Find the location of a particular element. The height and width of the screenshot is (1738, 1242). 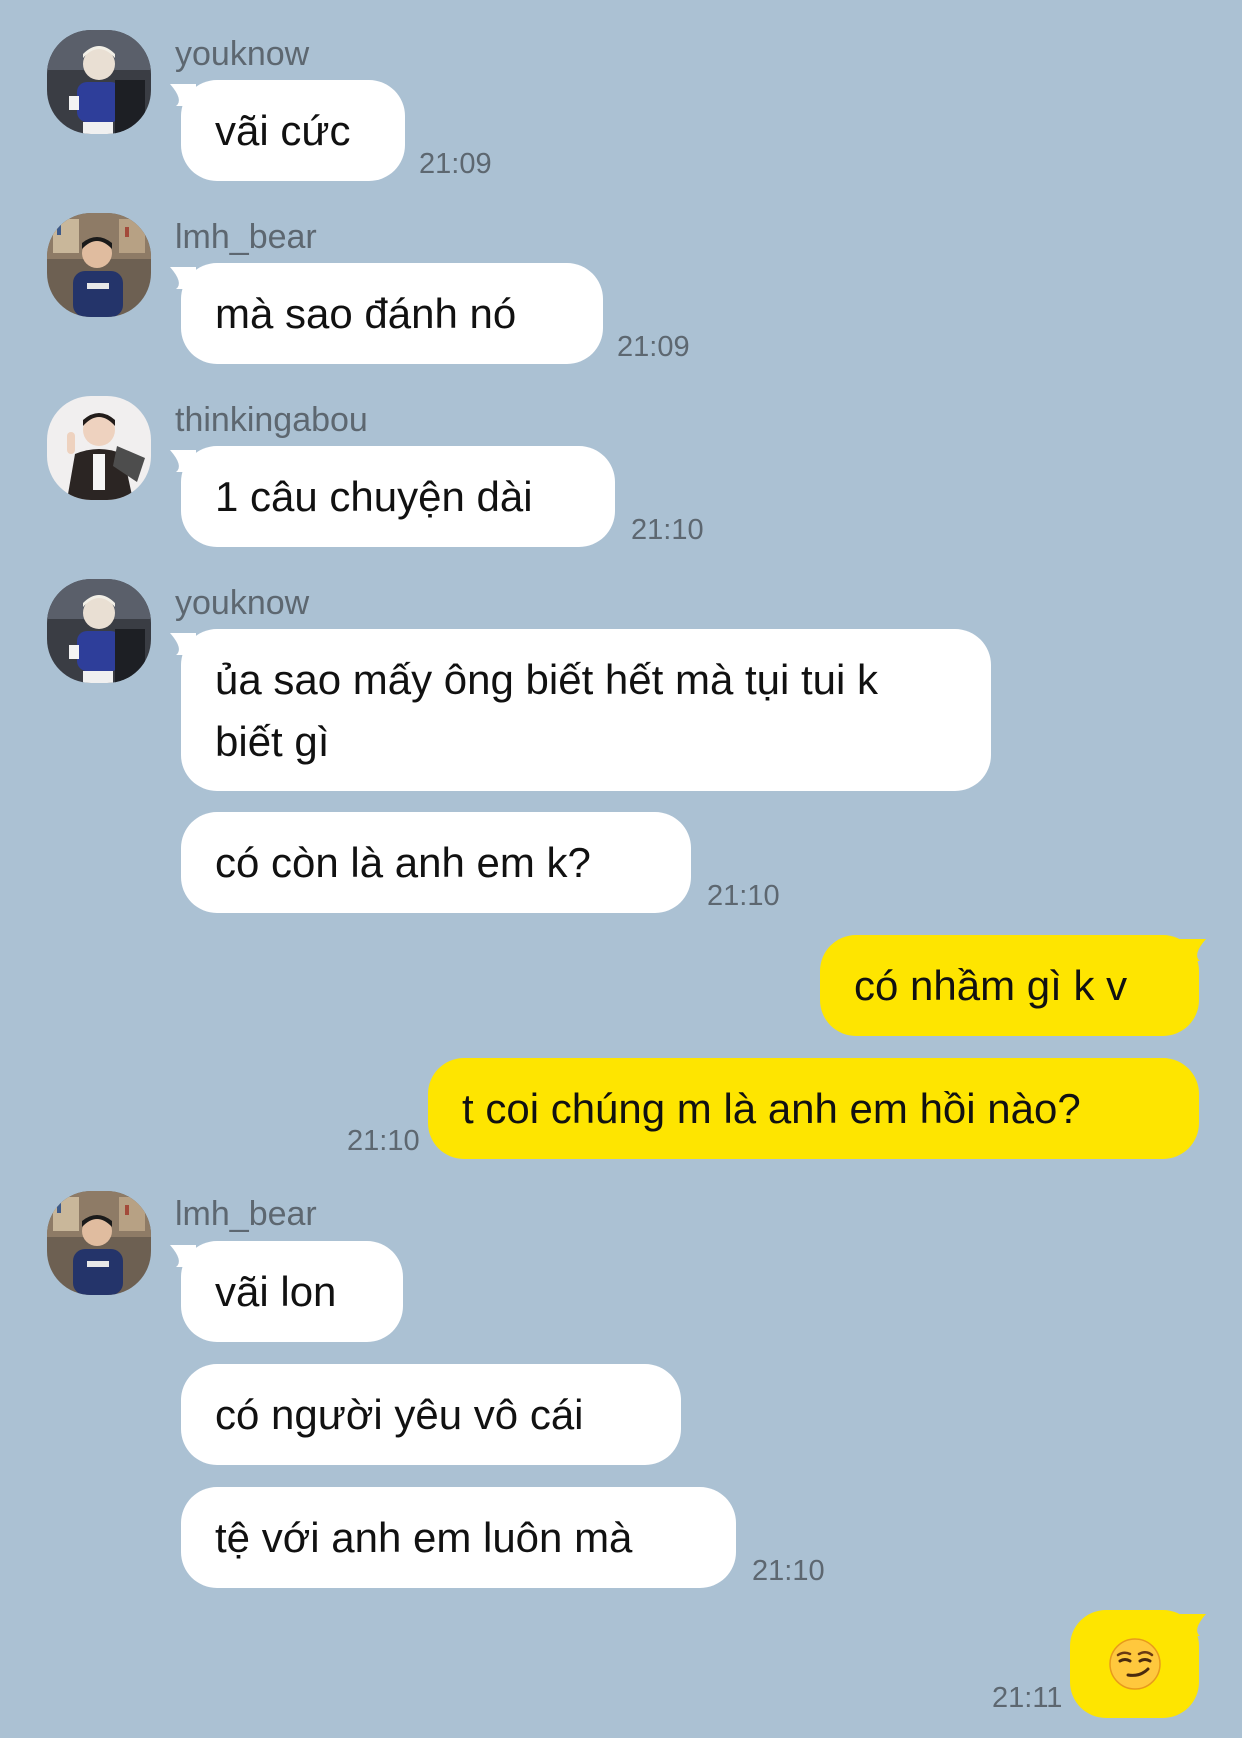

message-bubble: có người yêu vô cái is located at coordinates (431, 1414).